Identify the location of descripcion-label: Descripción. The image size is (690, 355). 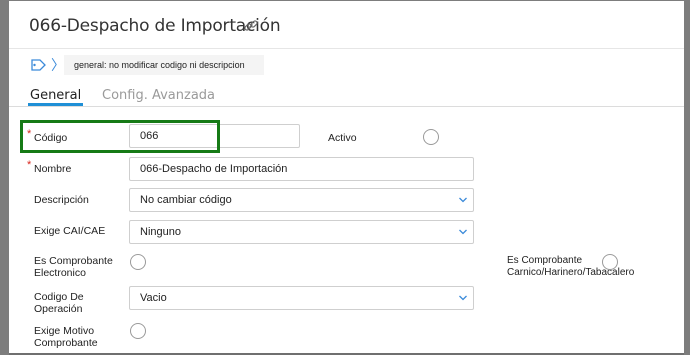
(61, 200).